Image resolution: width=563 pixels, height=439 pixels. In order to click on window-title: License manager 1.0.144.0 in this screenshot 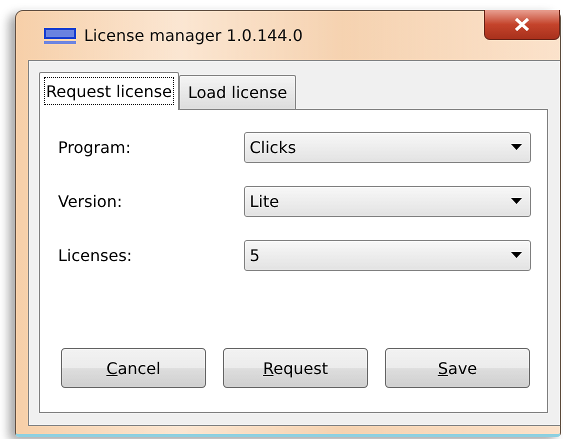, I will do `click(193, 35)`.